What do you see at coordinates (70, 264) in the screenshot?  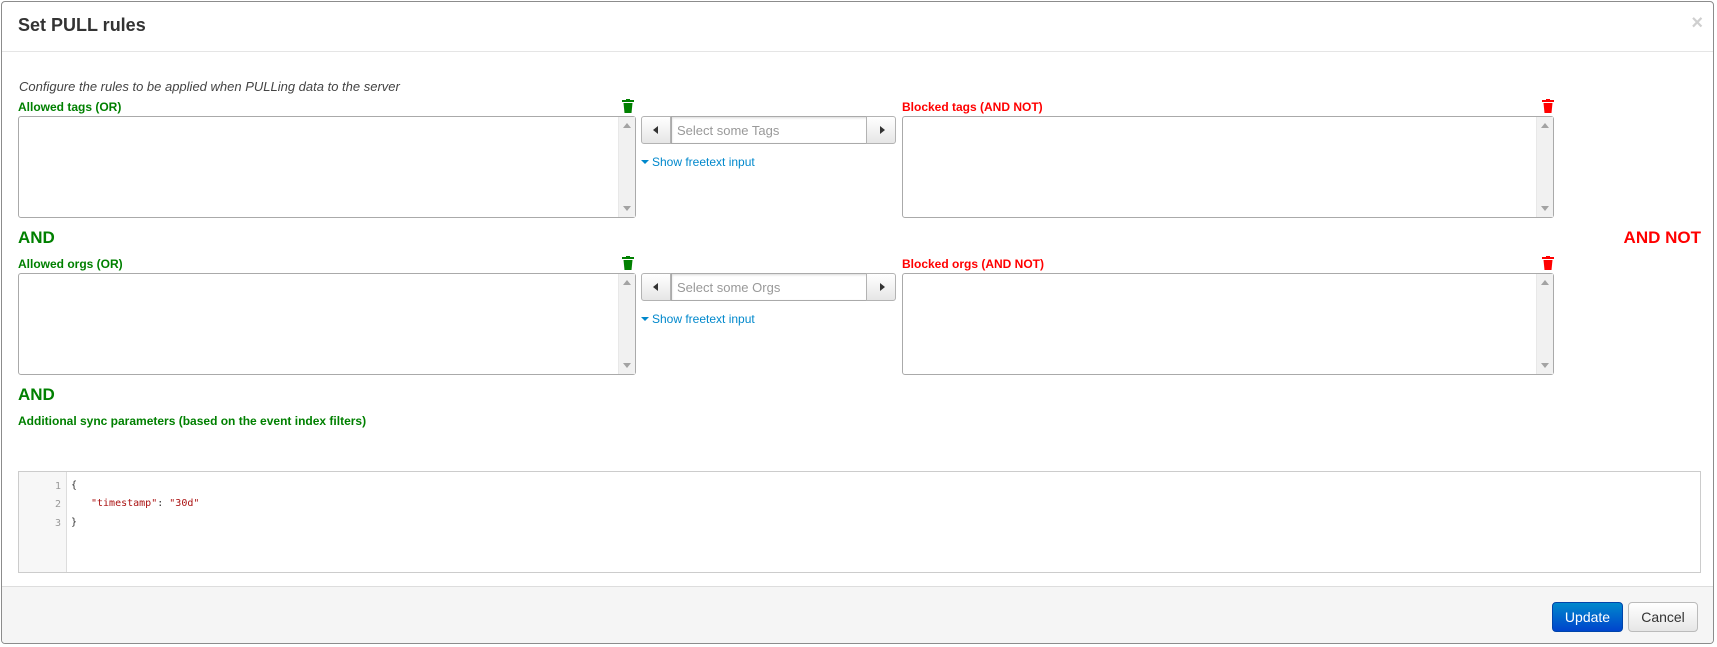 I see `allowed-orgs-label: Allowed orgs (OR)` at bounding box center [70, 264].